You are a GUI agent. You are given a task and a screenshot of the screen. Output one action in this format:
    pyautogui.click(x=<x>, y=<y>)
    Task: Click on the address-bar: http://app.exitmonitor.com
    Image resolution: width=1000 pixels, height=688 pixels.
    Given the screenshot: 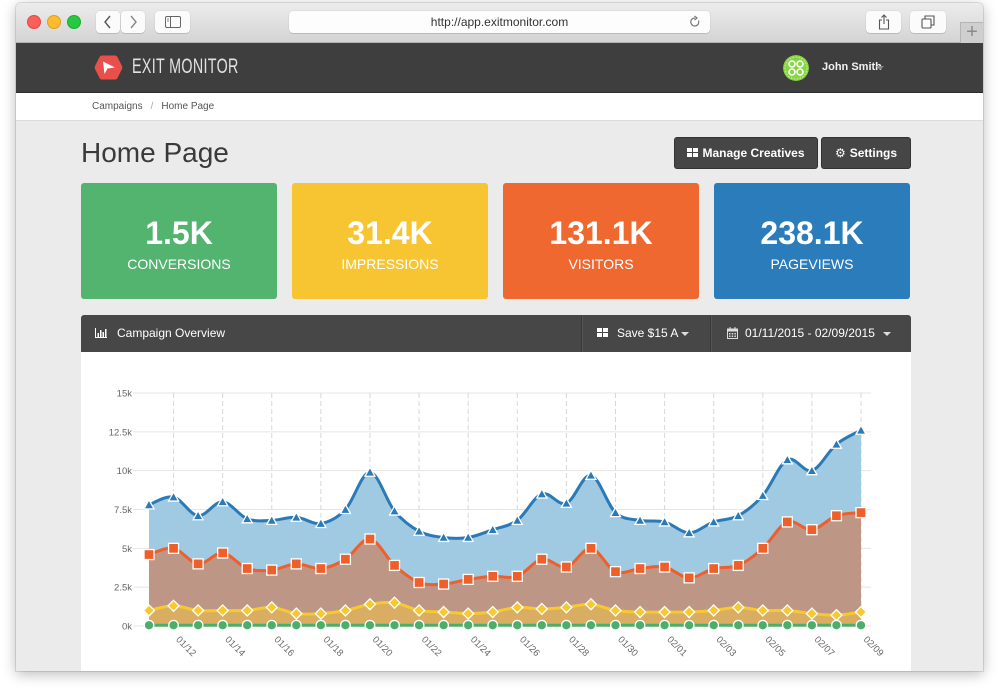 What is the action you would take?
    pyautogui.click(x=499, y=22)
    